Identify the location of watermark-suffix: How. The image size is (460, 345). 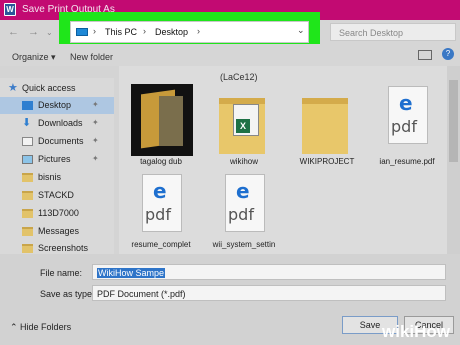
(432, 331).